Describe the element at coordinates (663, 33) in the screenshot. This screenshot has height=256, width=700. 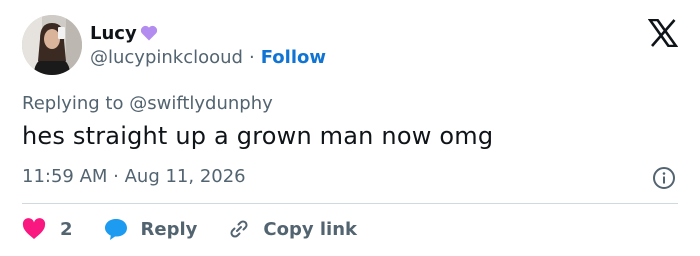
I see `x-logo-icon` at that location.